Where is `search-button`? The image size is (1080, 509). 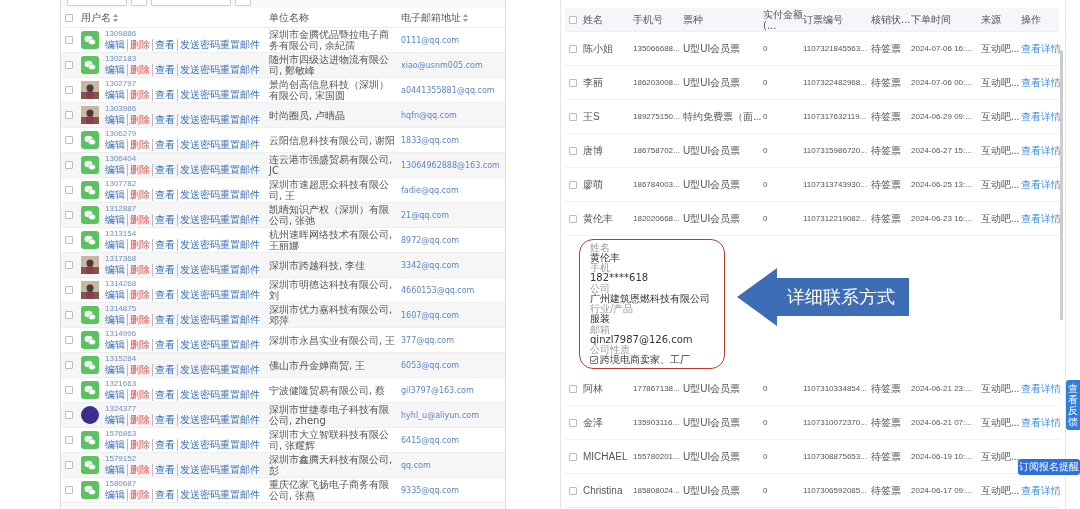
search-button is located at coordinates (243, 3).